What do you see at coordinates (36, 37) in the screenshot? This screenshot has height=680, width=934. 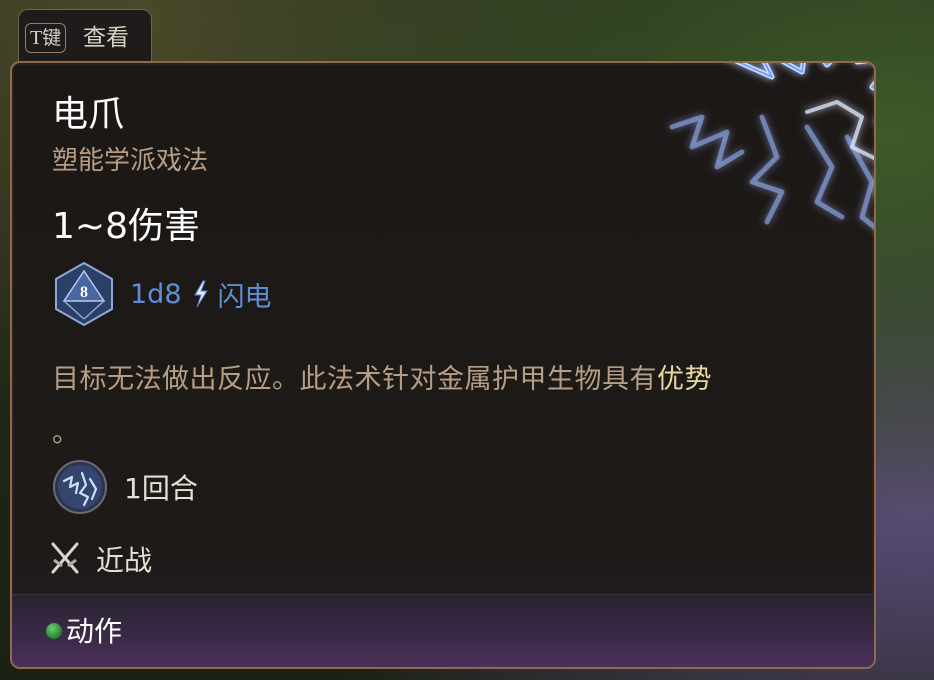 I see `key-letter: T` at bounding box center [36, 37].